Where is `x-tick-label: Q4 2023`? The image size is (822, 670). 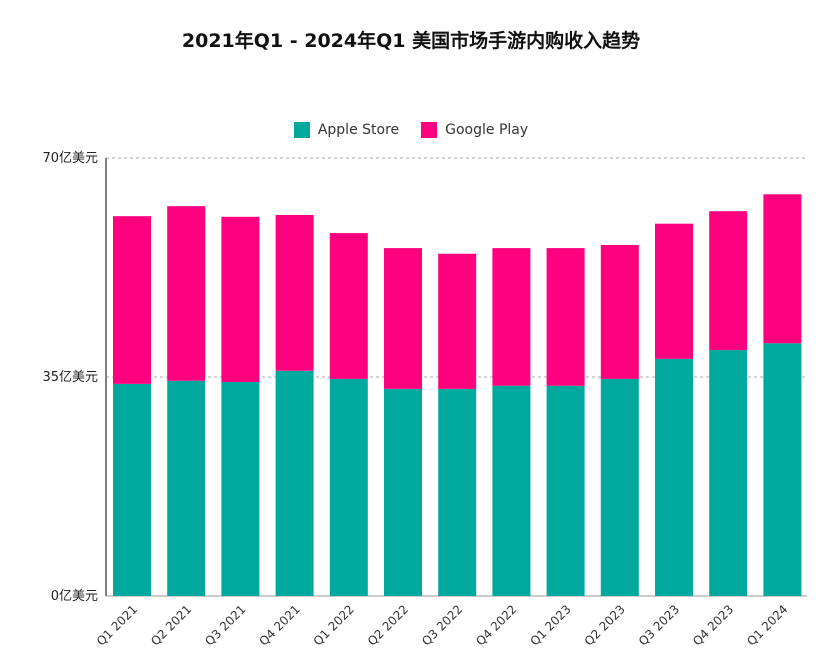
x-tick-label: Q4 2023 is located at coordinates (713, 625).